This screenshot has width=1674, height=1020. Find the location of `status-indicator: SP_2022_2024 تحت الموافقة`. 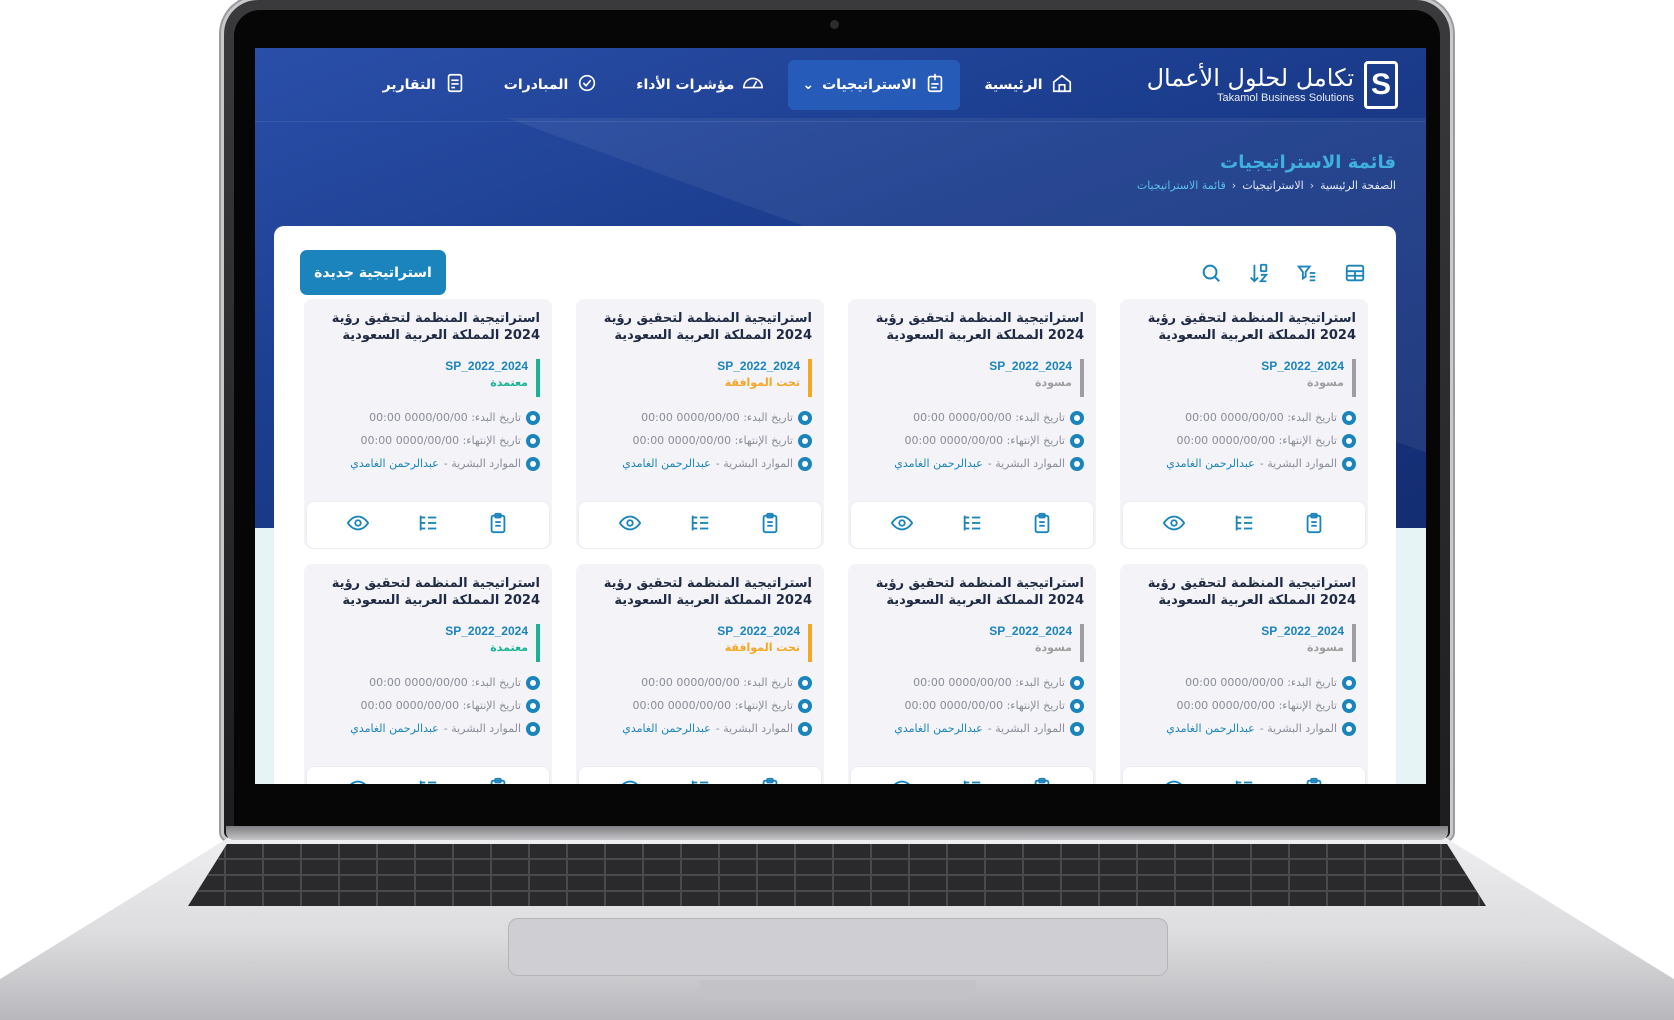

status-indicator: SP_2022_2024 تحت الموافقة is located at coordinates (700, 642).